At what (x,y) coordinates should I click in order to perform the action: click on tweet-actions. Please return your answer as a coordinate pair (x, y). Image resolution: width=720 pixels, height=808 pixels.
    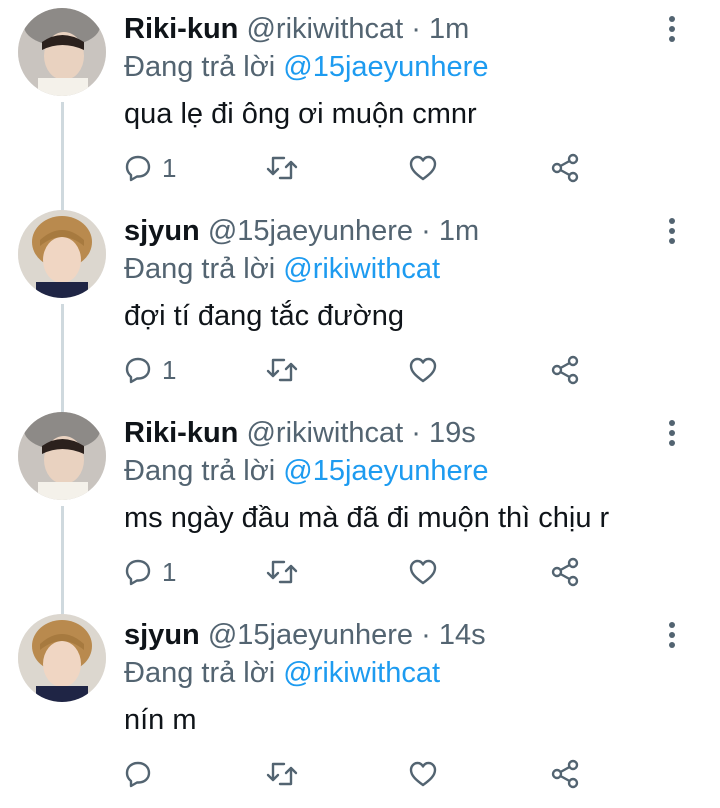
    Looking at the image, I should click on (359, 774).